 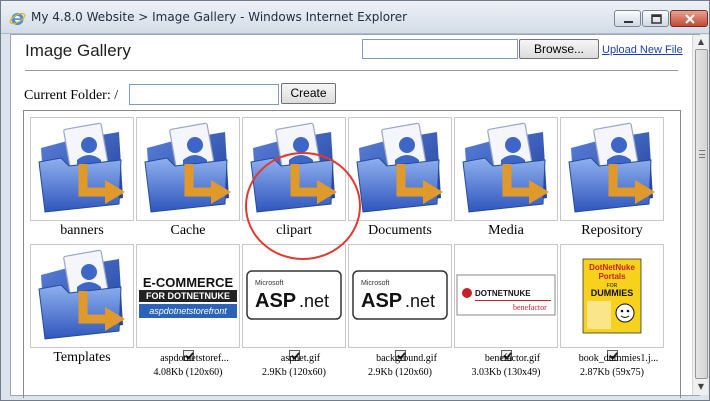 I want to click on folder-label: Cache, so click(x=188, y=231).